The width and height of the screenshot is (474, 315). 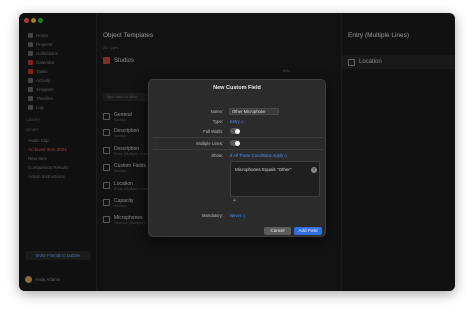 I want to click on type-popup: Entry ◇, so click(x=237, y=121).